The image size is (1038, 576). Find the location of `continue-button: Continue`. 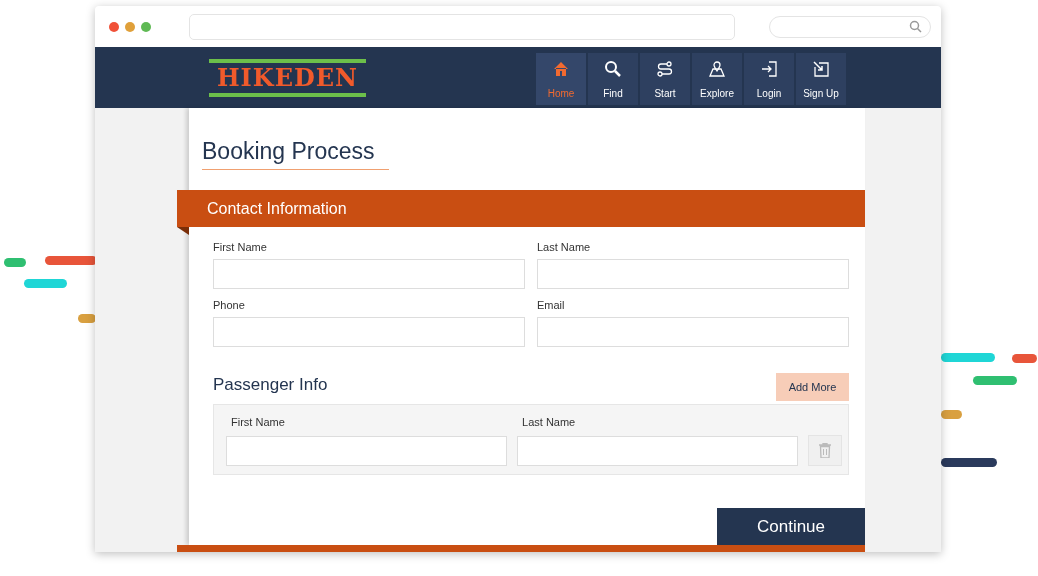

continue-button: Continue is located at coordinates (791, 526).